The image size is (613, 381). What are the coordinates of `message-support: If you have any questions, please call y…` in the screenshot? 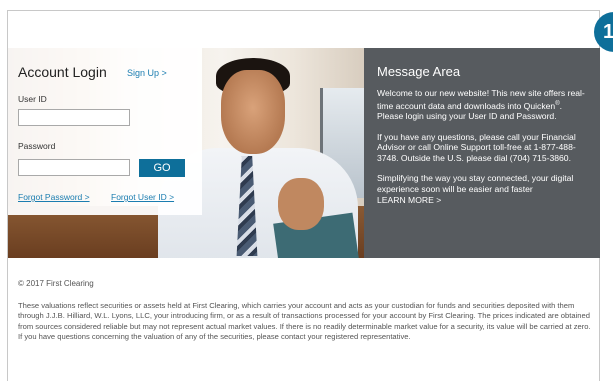 It's located at (476, 147).